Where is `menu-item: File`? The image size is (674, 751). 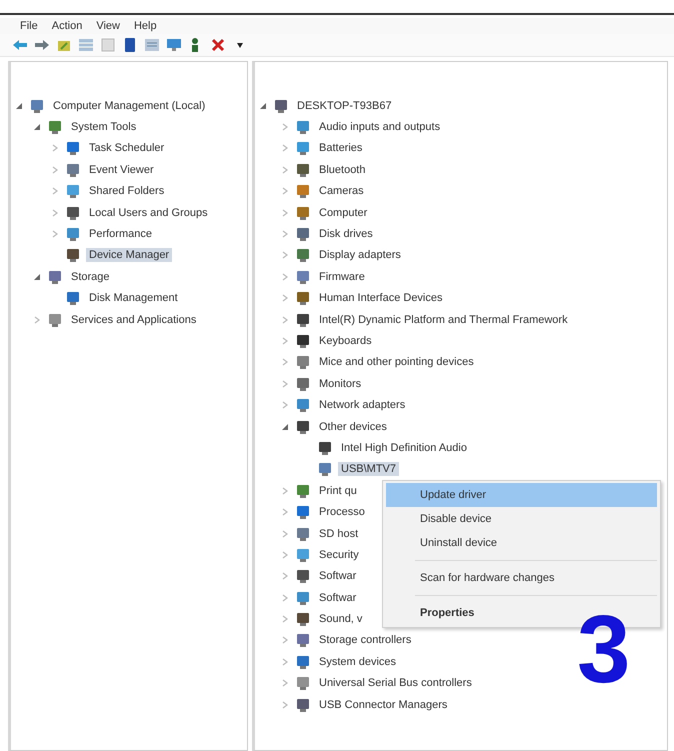
menu-item: File is located at coordinates (29, 26).